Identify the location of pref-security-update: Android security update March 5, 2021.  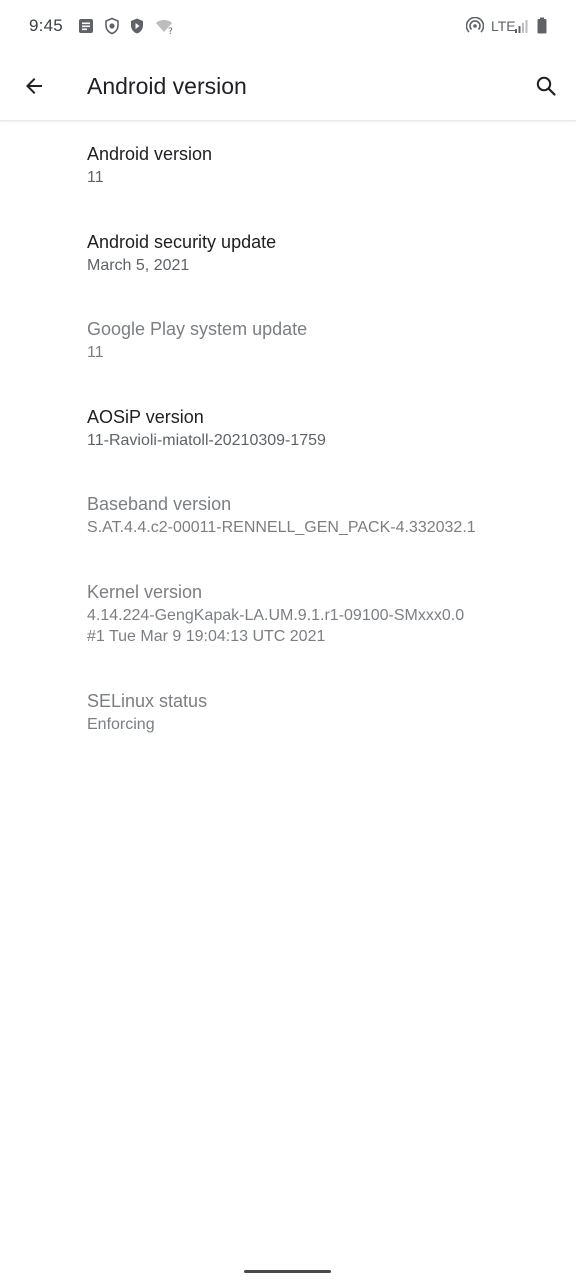
(322, 253).